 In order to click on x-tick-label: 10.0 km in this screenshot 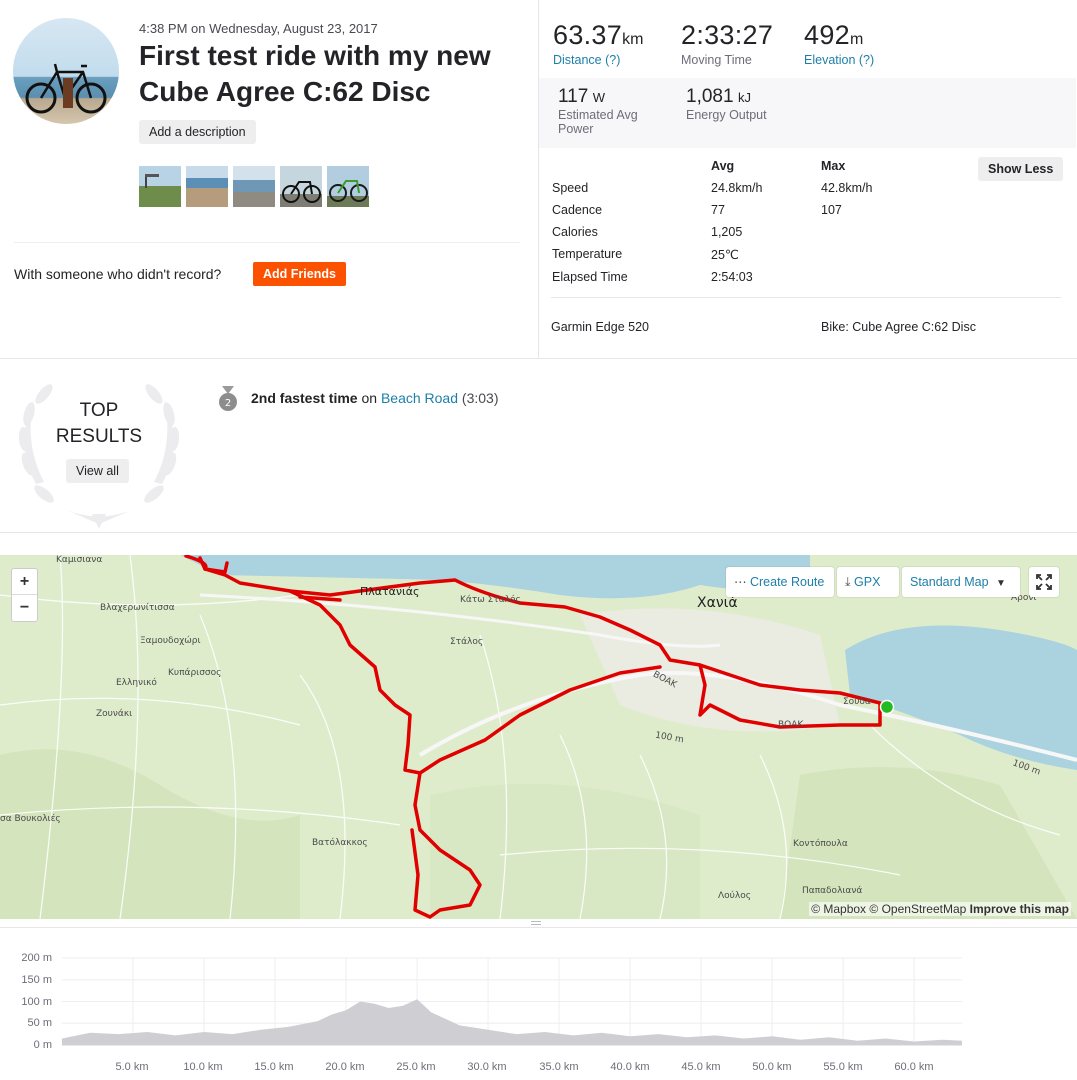, I will do `click(203, 1067)`.